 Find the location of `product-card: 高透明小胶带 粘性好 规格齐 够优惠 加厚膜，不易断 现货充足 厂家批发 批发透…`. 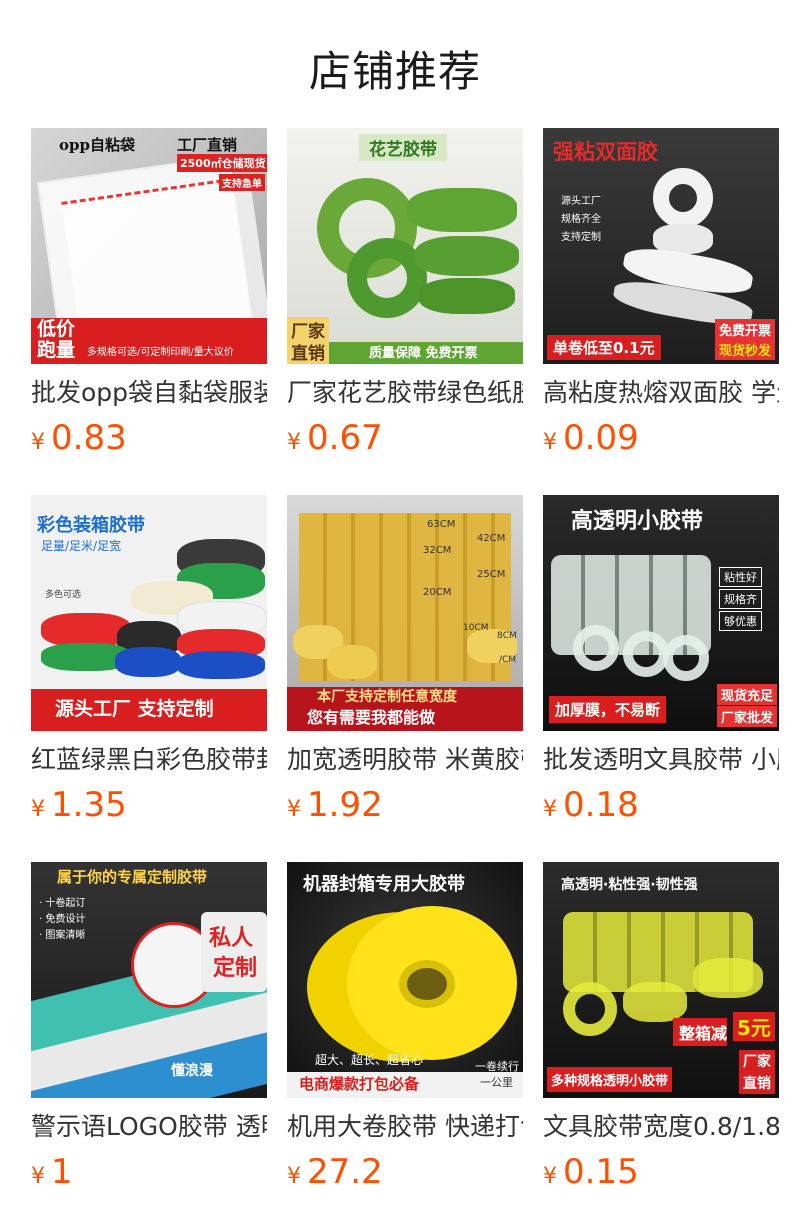

product-card: 高透明小胶带 粘性好 规格齐 够优惠 加厚膜，不易断 现货充足 厂家批发 批发透… is located at coordinates (661, 663).